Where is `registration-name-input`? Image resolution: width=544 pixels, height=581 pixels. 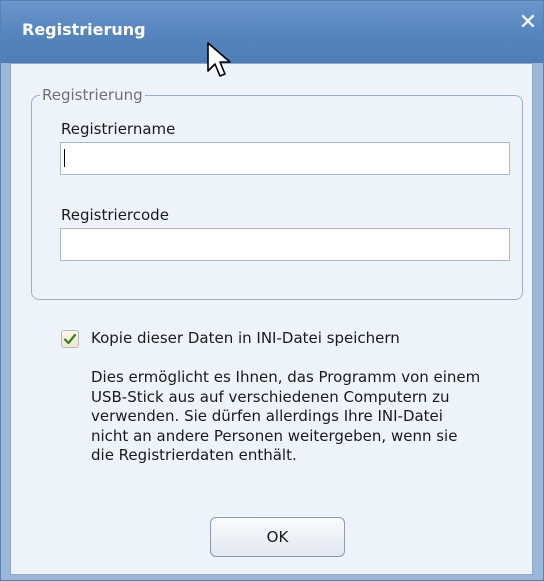 registration-name-input is located at coordinates (285, 158).